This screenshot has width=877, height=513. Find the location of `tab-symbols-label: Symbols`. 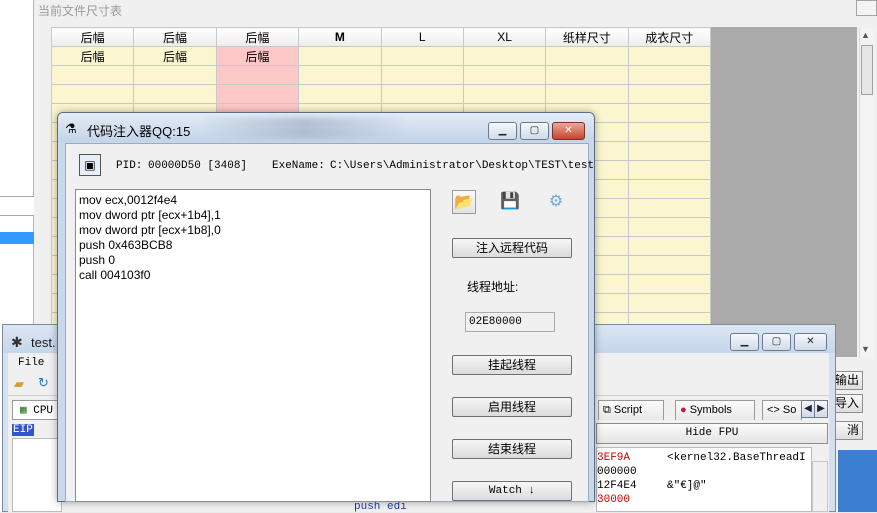

tab-symbols-label: Symbols is located at coordinates (710, 410).